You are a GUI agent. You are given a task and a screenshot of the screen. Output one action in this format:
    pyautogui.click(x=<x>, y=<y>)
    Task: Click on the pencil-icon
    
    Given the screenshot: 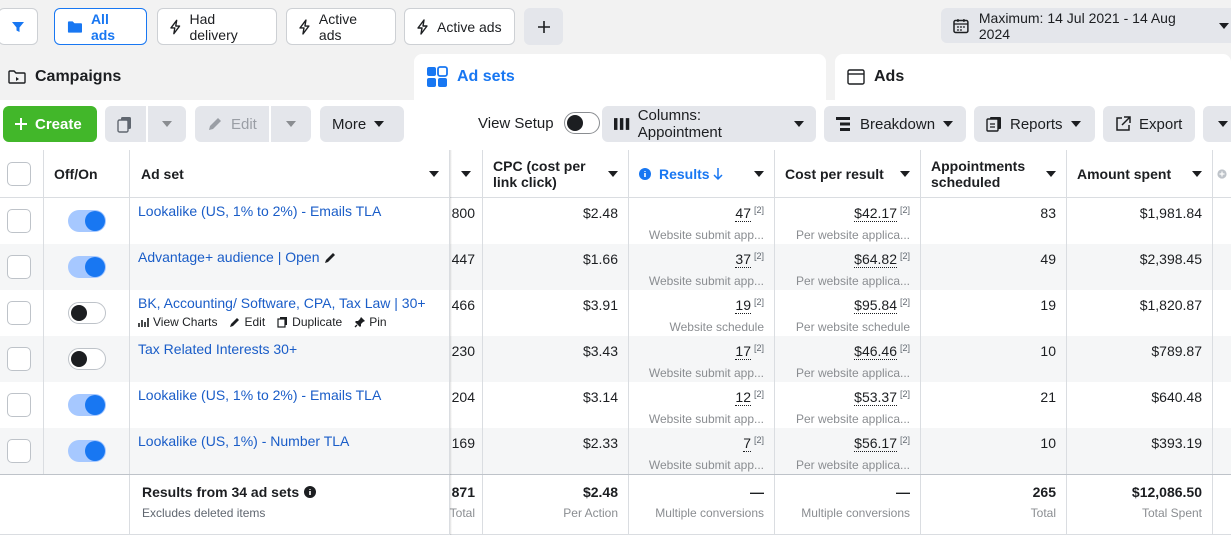 What is the action you would take?
    pyautogui.click(x=330, y=257)
    